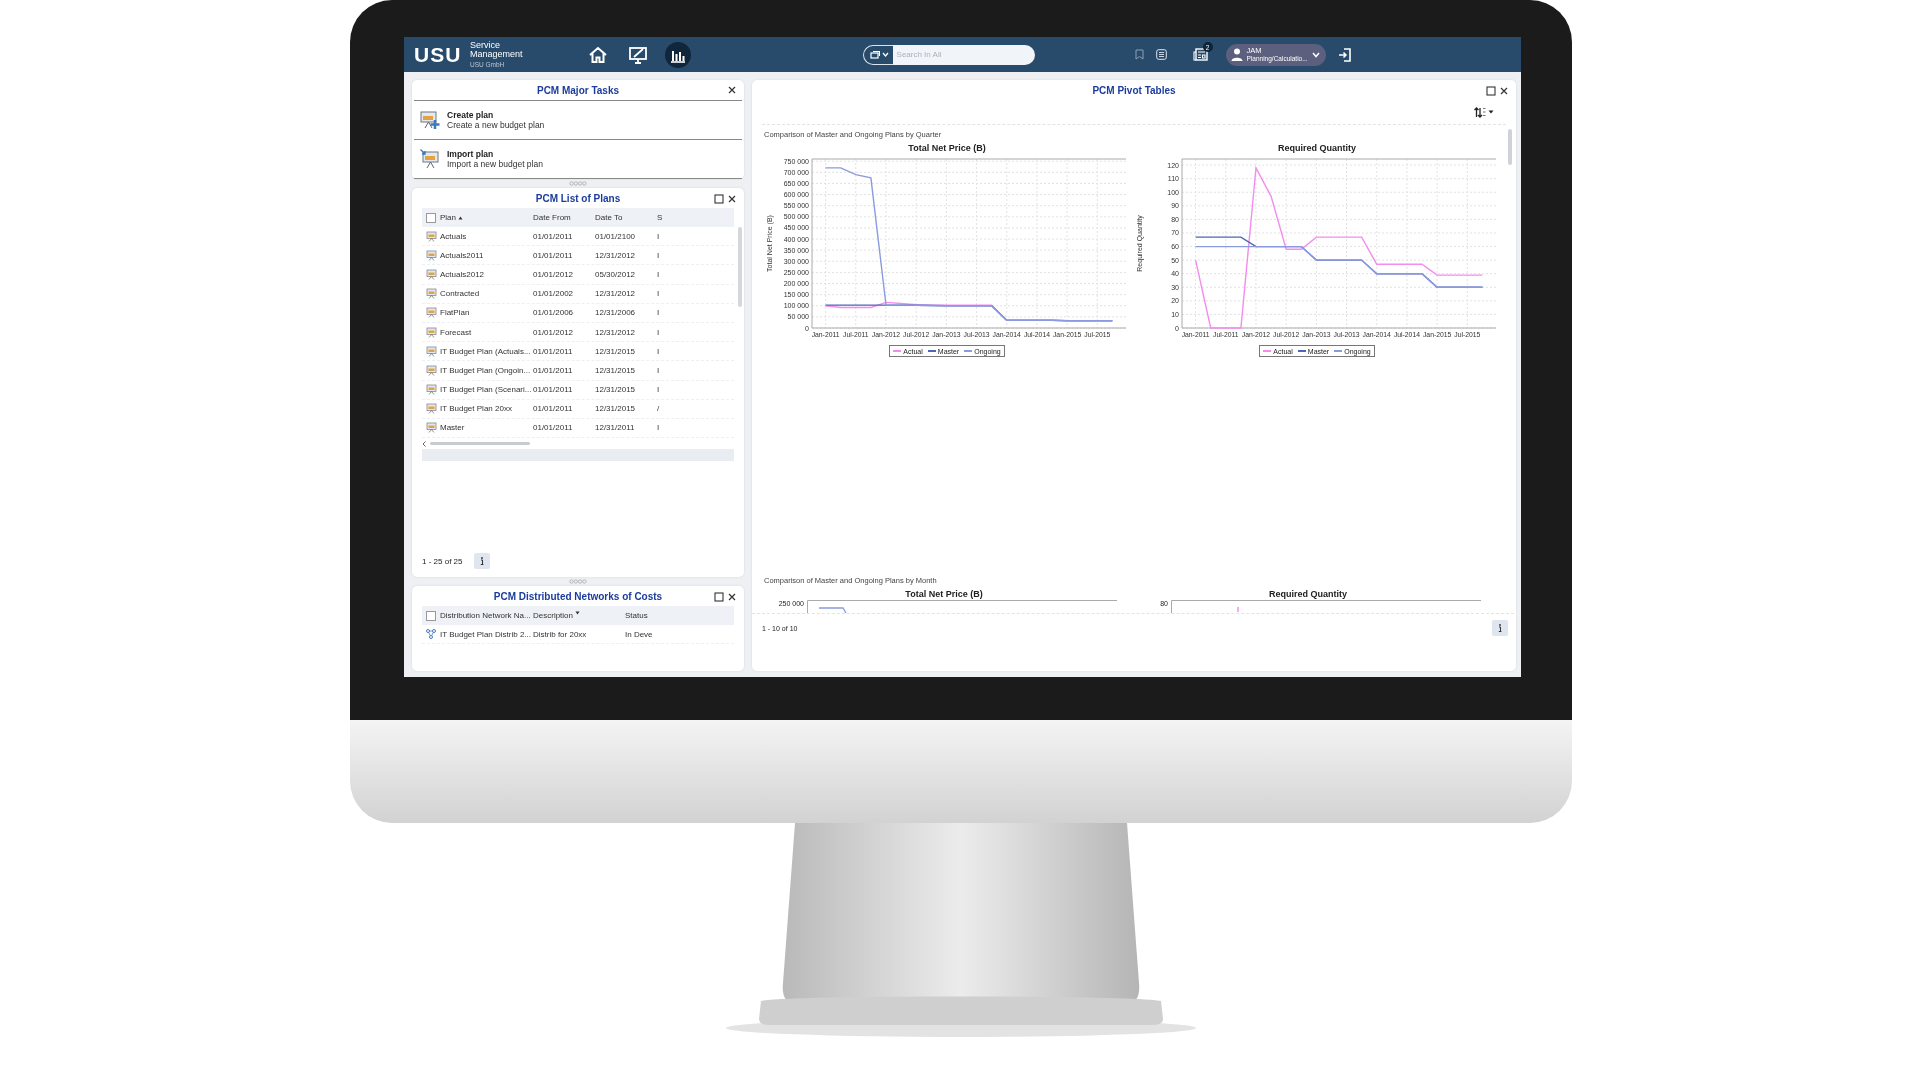 This screenshot has height=1080, width=1920. Describe the element at coordinates (436, 54) in the screenshot. I see `logo: USU` at that location.